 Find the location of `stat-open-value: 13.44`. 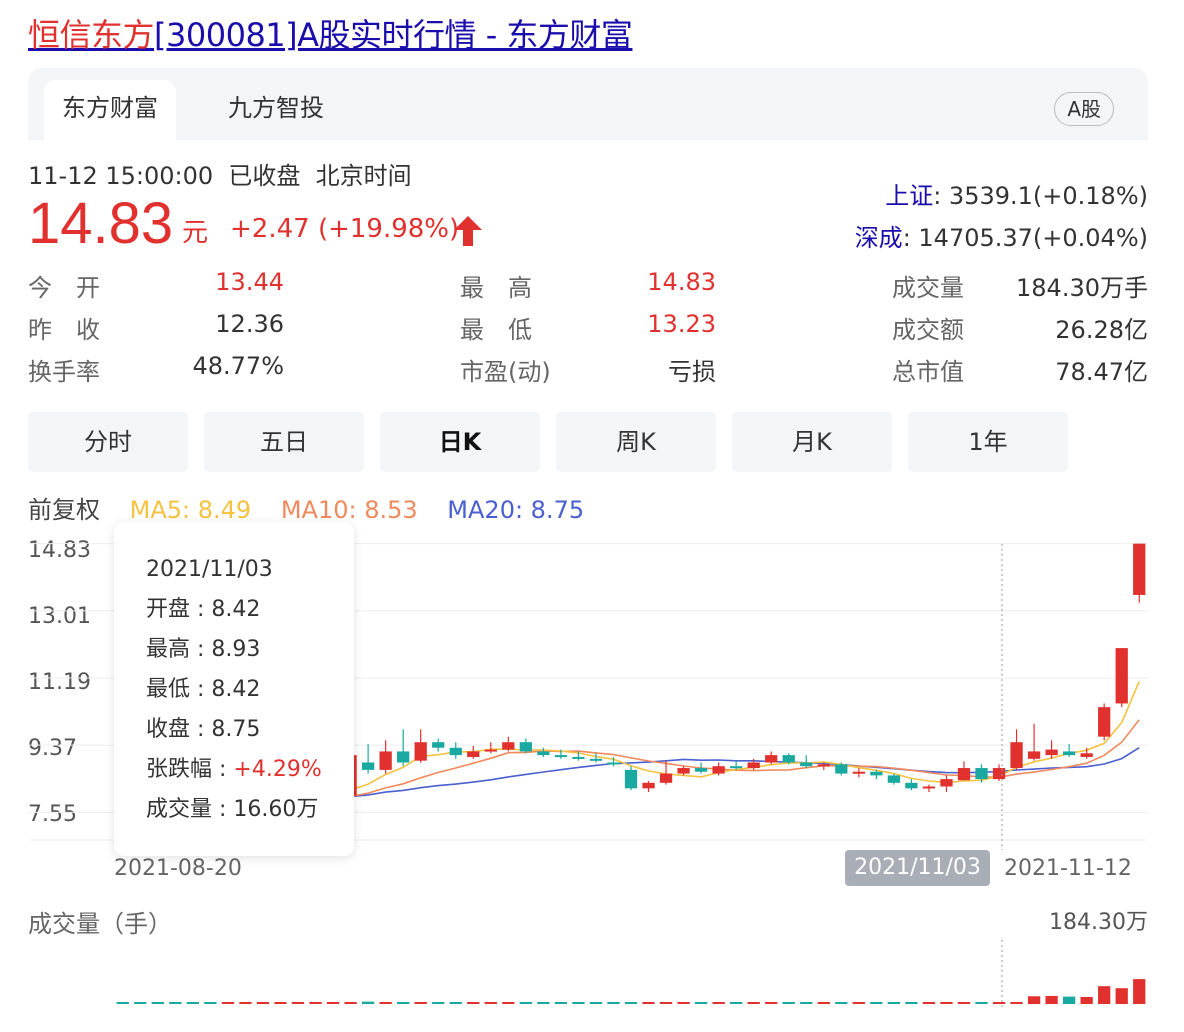

stat-open-value: 13.44 is located at coordinates (249, 282).